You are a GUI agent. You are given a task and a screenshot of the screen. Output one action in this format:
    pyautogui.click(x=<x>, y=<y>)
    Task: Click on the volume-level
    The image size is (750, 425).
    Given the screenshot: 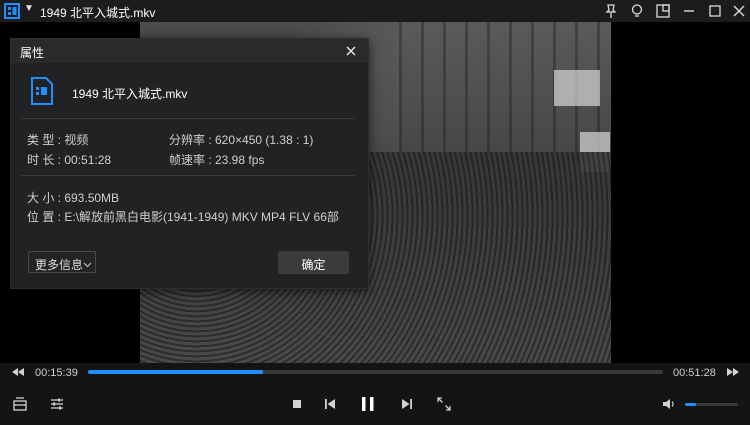 What is the action you would take?
    pyautogui.click(x=690, y=404)
    